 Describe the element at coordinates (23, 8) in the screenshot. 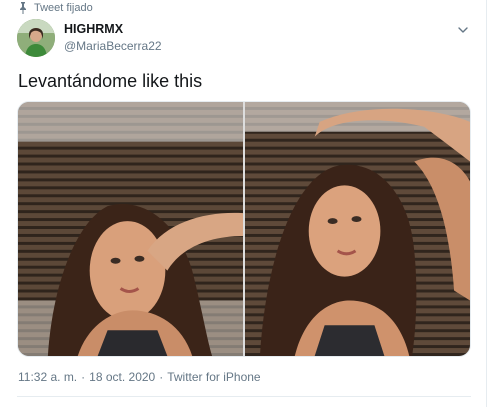

I see `pin-icon` at that location.